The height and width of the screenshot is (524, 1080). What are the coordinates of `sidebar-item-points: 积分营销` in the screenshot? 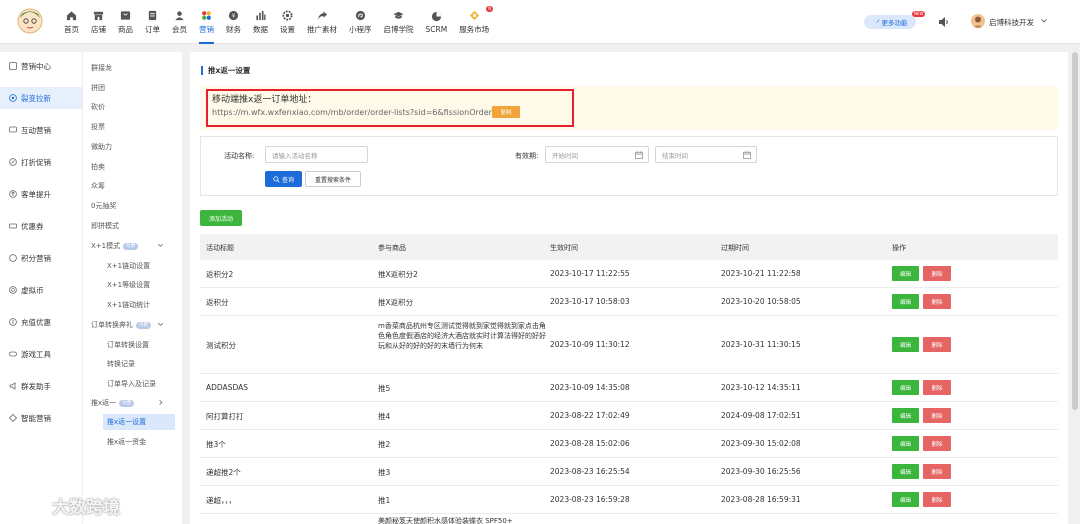 It's located at (41, 258).